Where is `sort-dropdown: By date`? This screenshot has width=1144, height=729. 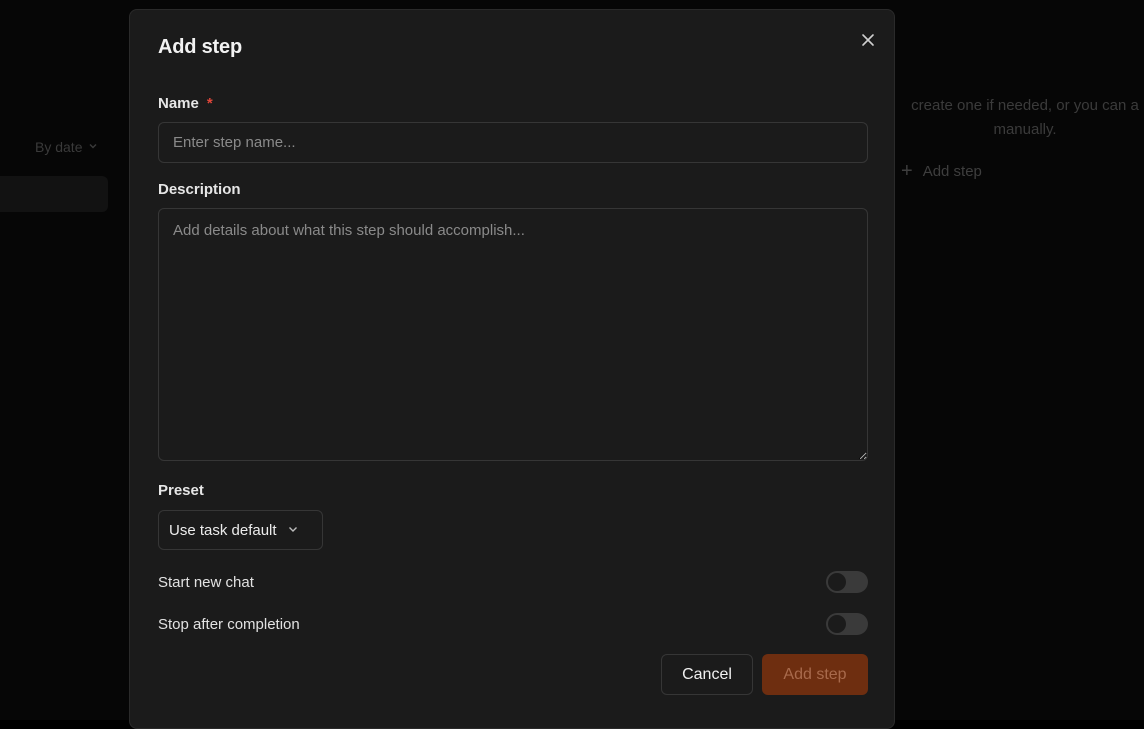
sort-dropdown: By date is located at coordinates (66, 147).